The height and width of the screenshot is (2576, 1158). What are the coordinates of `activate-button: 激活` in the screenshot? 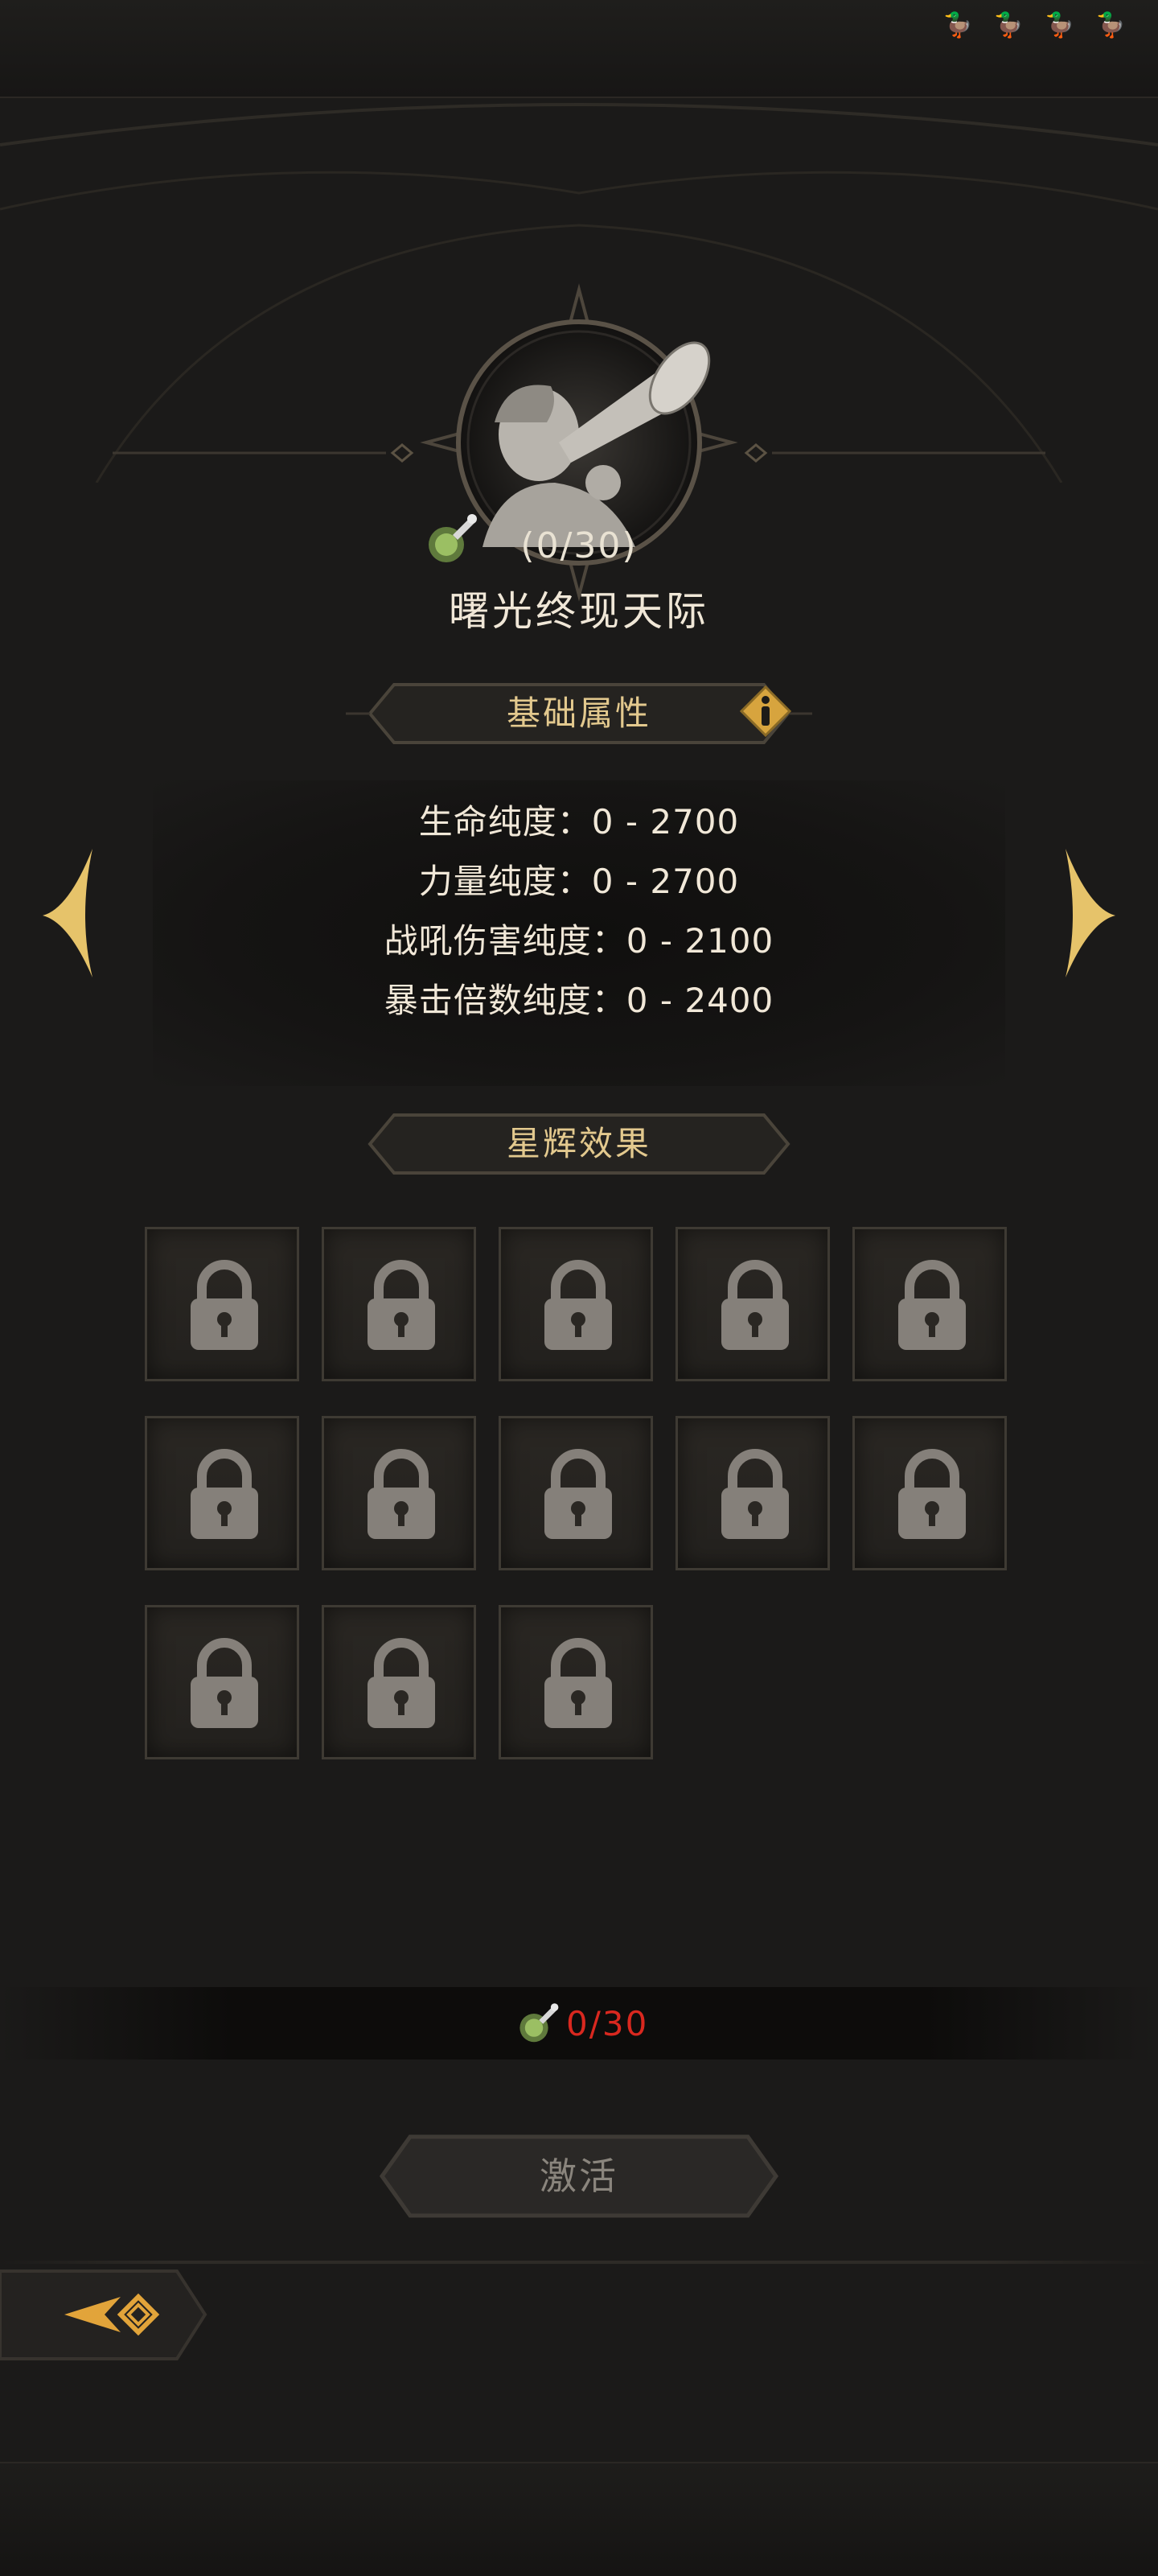 It's located at (579, 2176).